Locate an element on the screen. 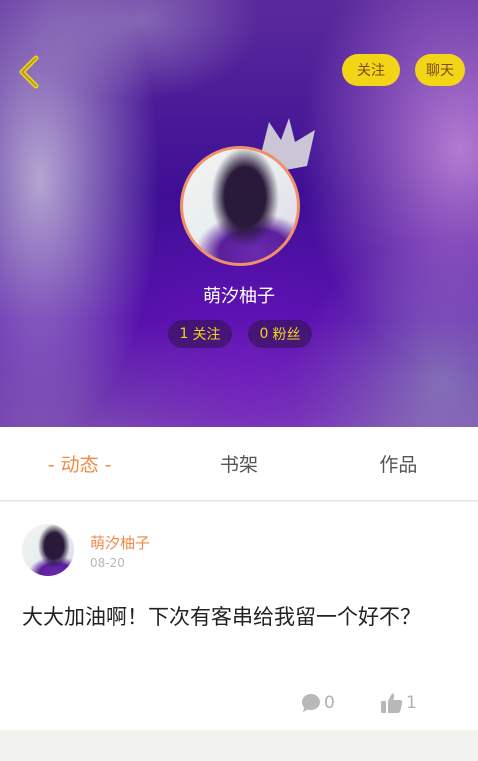  comment-icon is located at coordinates (311, 703).